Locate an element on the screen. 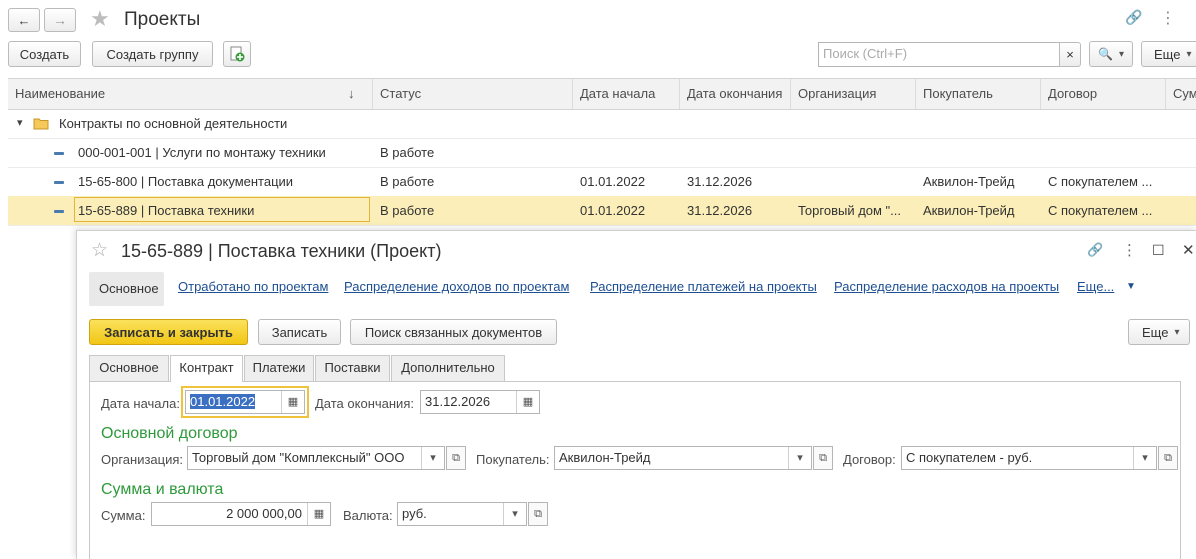 The height and width of the screenshot is (559, 1196). arrow-left-icon: ← is located at coordinates (24, 20).